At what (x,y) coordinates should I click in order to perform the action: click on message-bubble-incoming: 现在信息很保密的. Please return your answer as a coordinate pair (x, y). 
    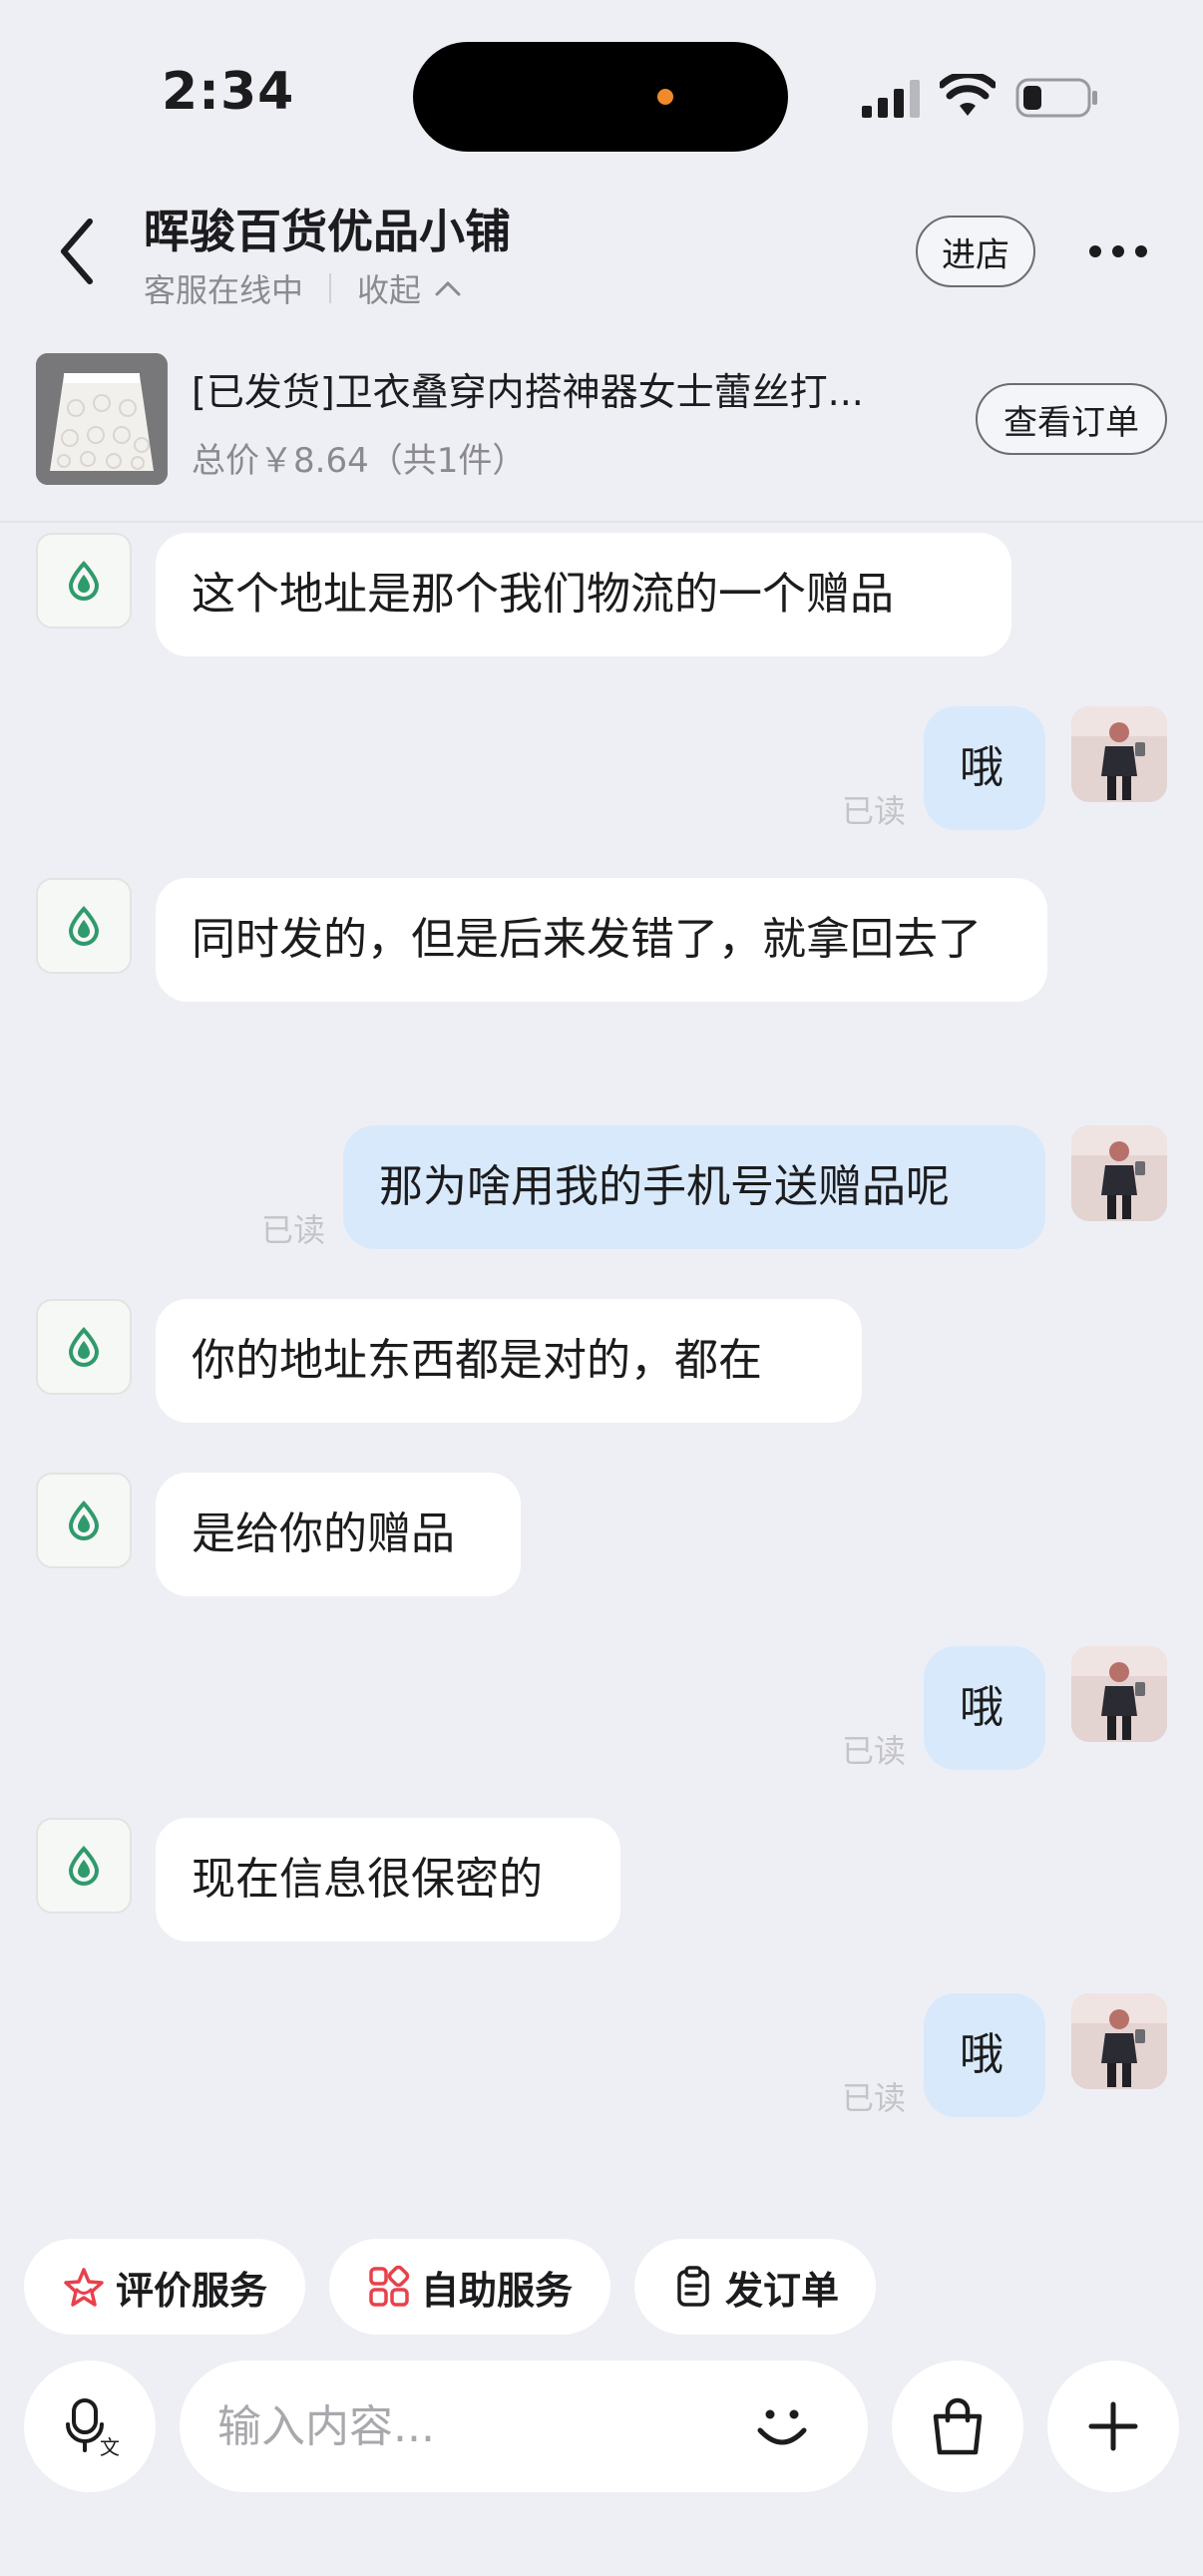
    Looking at the image, I should click on (388, 1879).